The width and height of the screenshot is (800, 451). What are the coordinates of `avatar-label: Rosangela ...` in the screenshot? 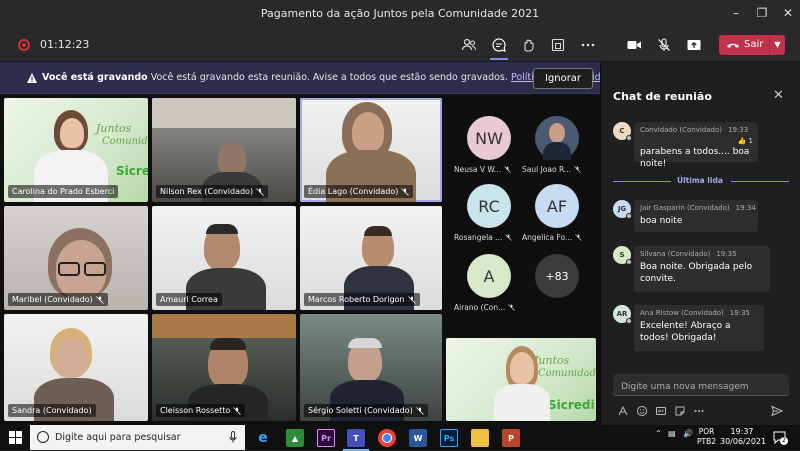 It's located at (492, 237).